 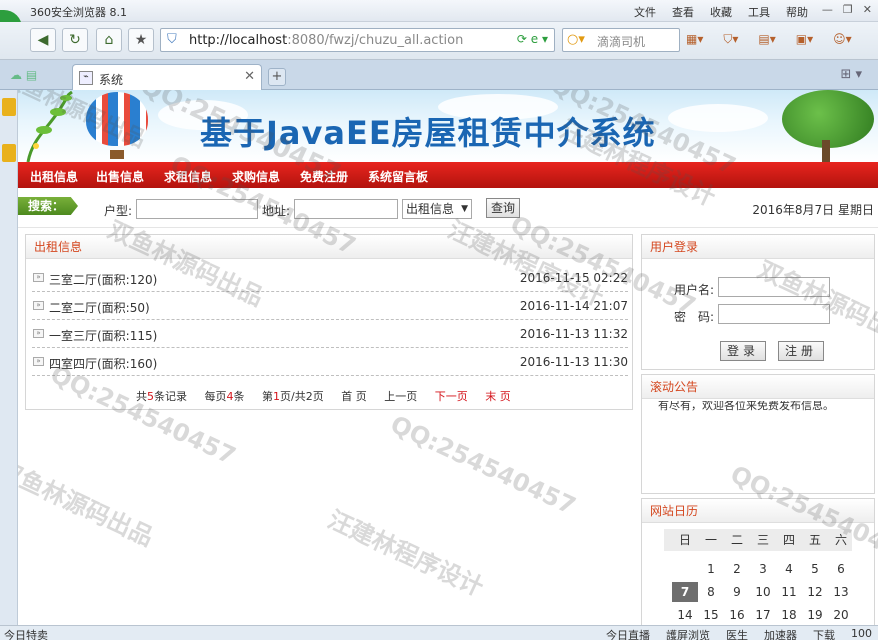 I want to click on nav-want-buy: 求购信息, so click(x=256, y=176).